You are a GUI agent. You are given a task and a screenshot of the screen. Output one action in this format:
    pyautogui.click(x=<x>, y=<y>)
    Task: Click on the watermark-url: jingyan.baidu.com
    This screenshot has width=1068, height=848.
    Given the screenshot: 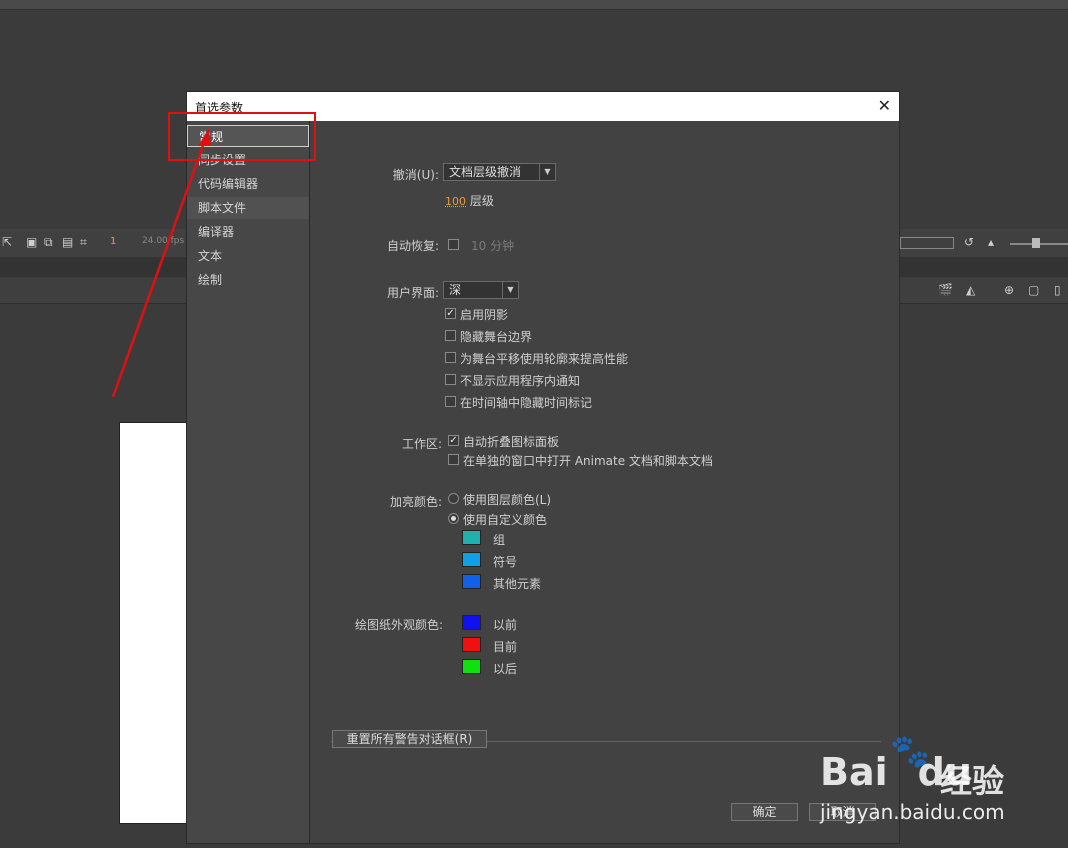 What is the action you would take?
    pyautogui.click(x=912, y=812)
    